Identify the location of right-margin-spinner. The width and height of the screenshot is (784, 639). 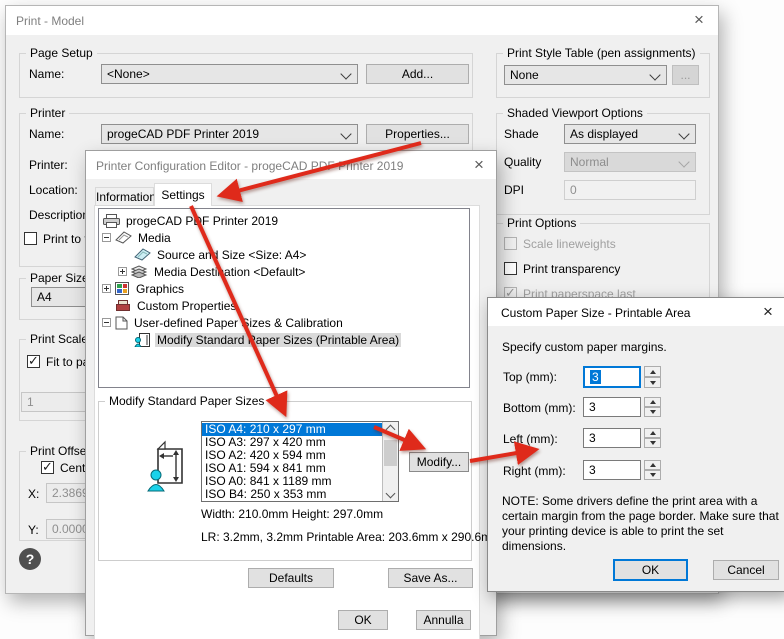
(652, 470).